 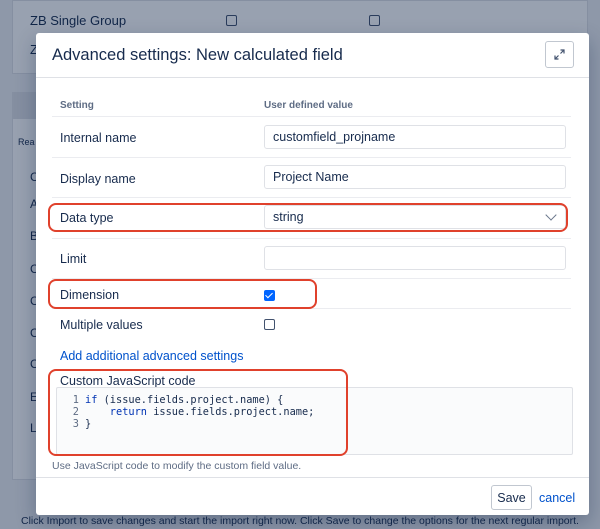 I want to click on limit-input, so click(x=415, y=258).